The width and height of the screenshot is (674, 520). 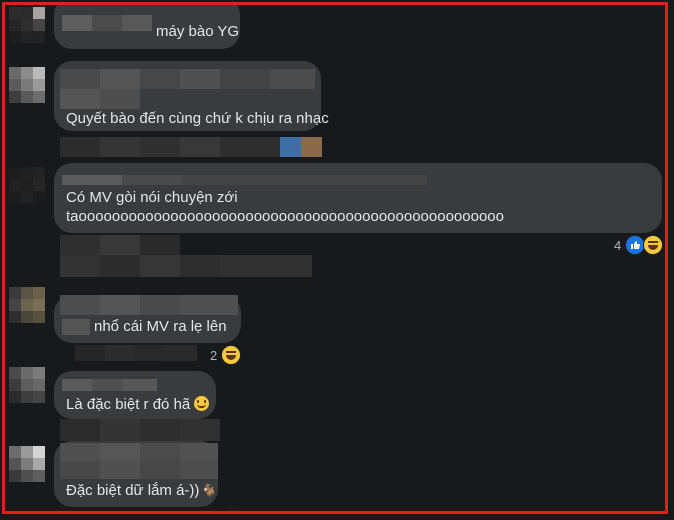 What do you see at coordinates (209, 490) in the screenshot?
I see `goat-icon: 🐐` at bounding box center [209, 490].